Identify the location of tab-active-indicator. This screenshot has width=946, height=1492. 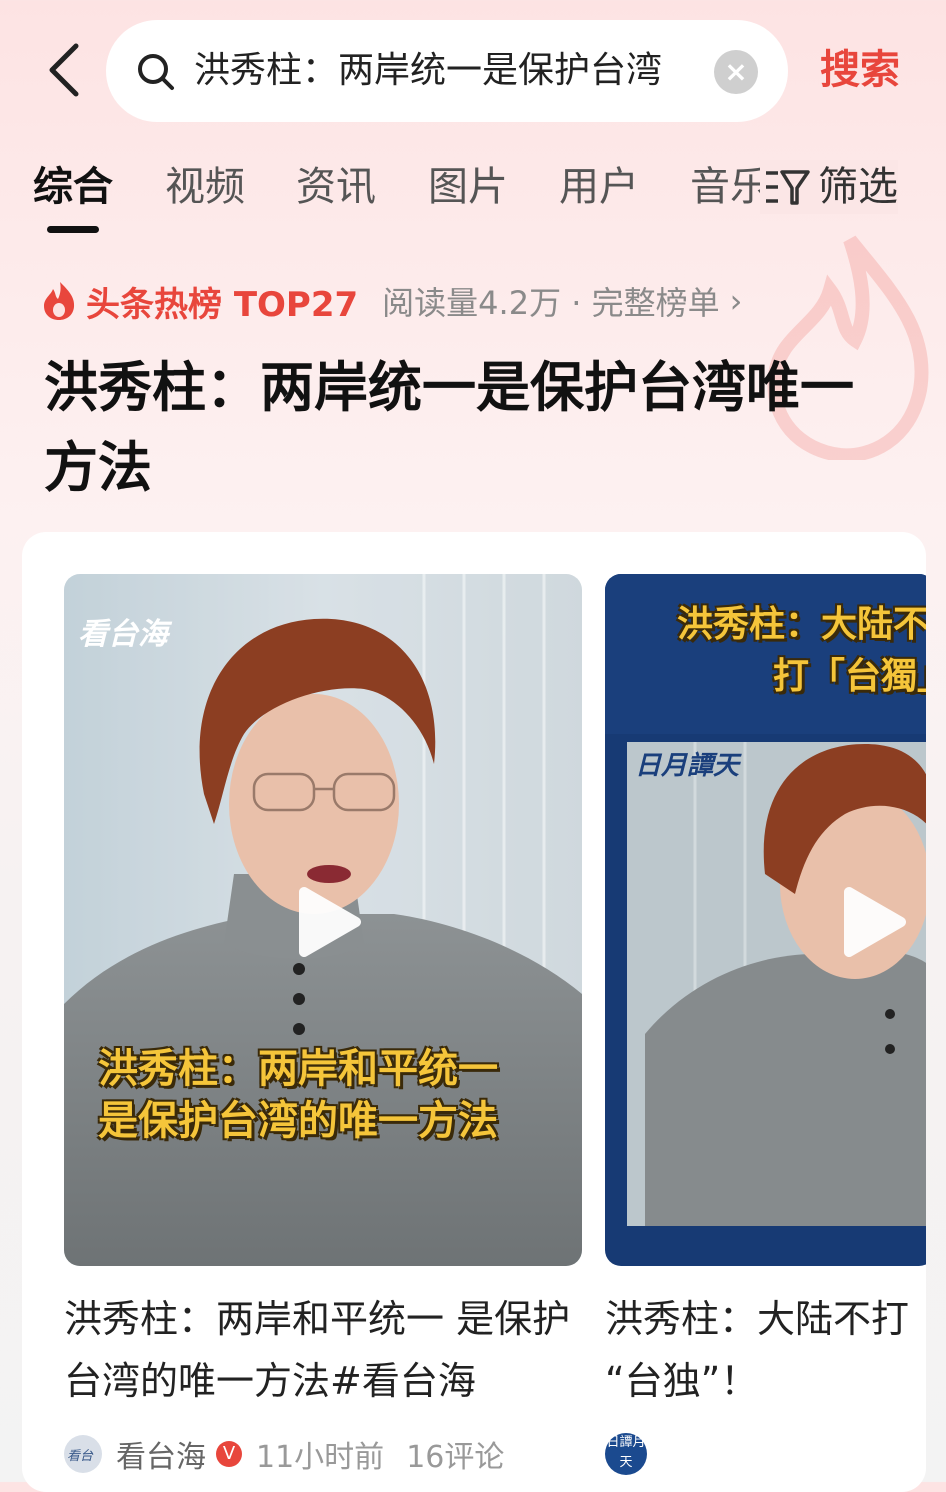
(73, 229).